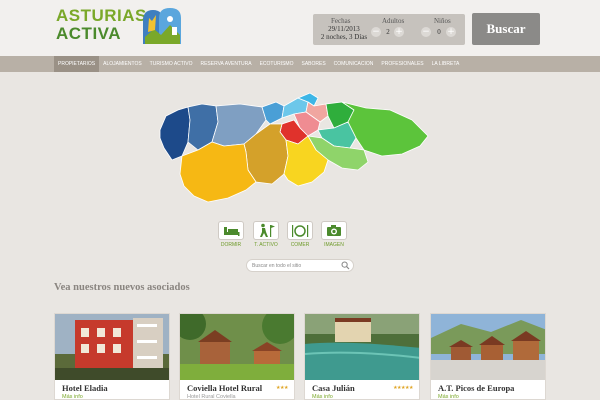  What do you see at coordinates (162, 26) in the screenshot?
I see `logo-emblem-icon` at bounding box center [162, 26].